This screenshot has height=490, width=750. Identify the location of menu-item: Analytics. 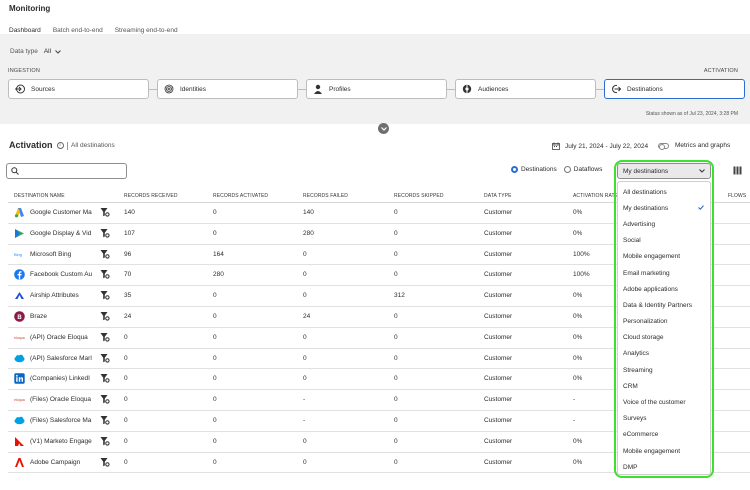
(664, 354).